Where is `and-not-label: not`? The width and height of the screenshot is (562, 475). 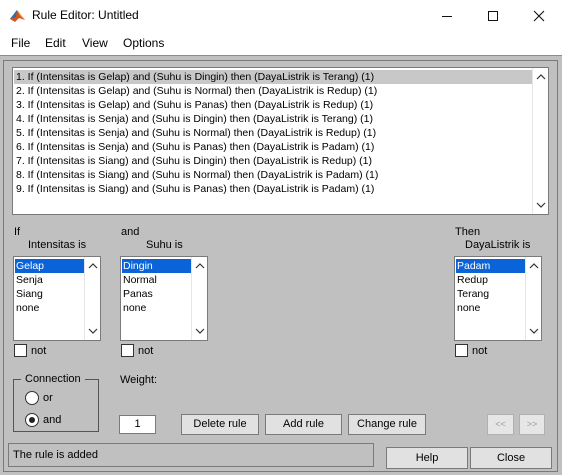 and-not-label: not is located at coordinates (146, 351).